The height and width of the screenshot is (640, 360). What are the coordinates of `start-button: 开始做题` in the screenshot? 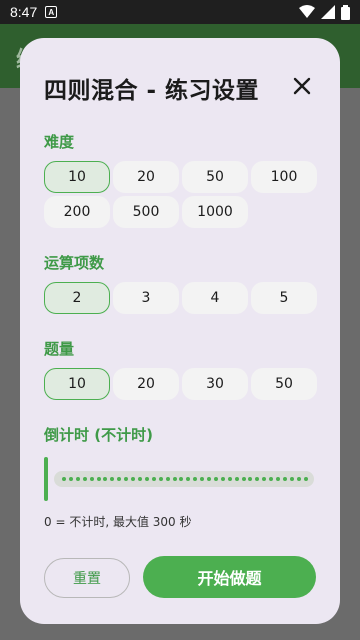 It's located at (229, 577).